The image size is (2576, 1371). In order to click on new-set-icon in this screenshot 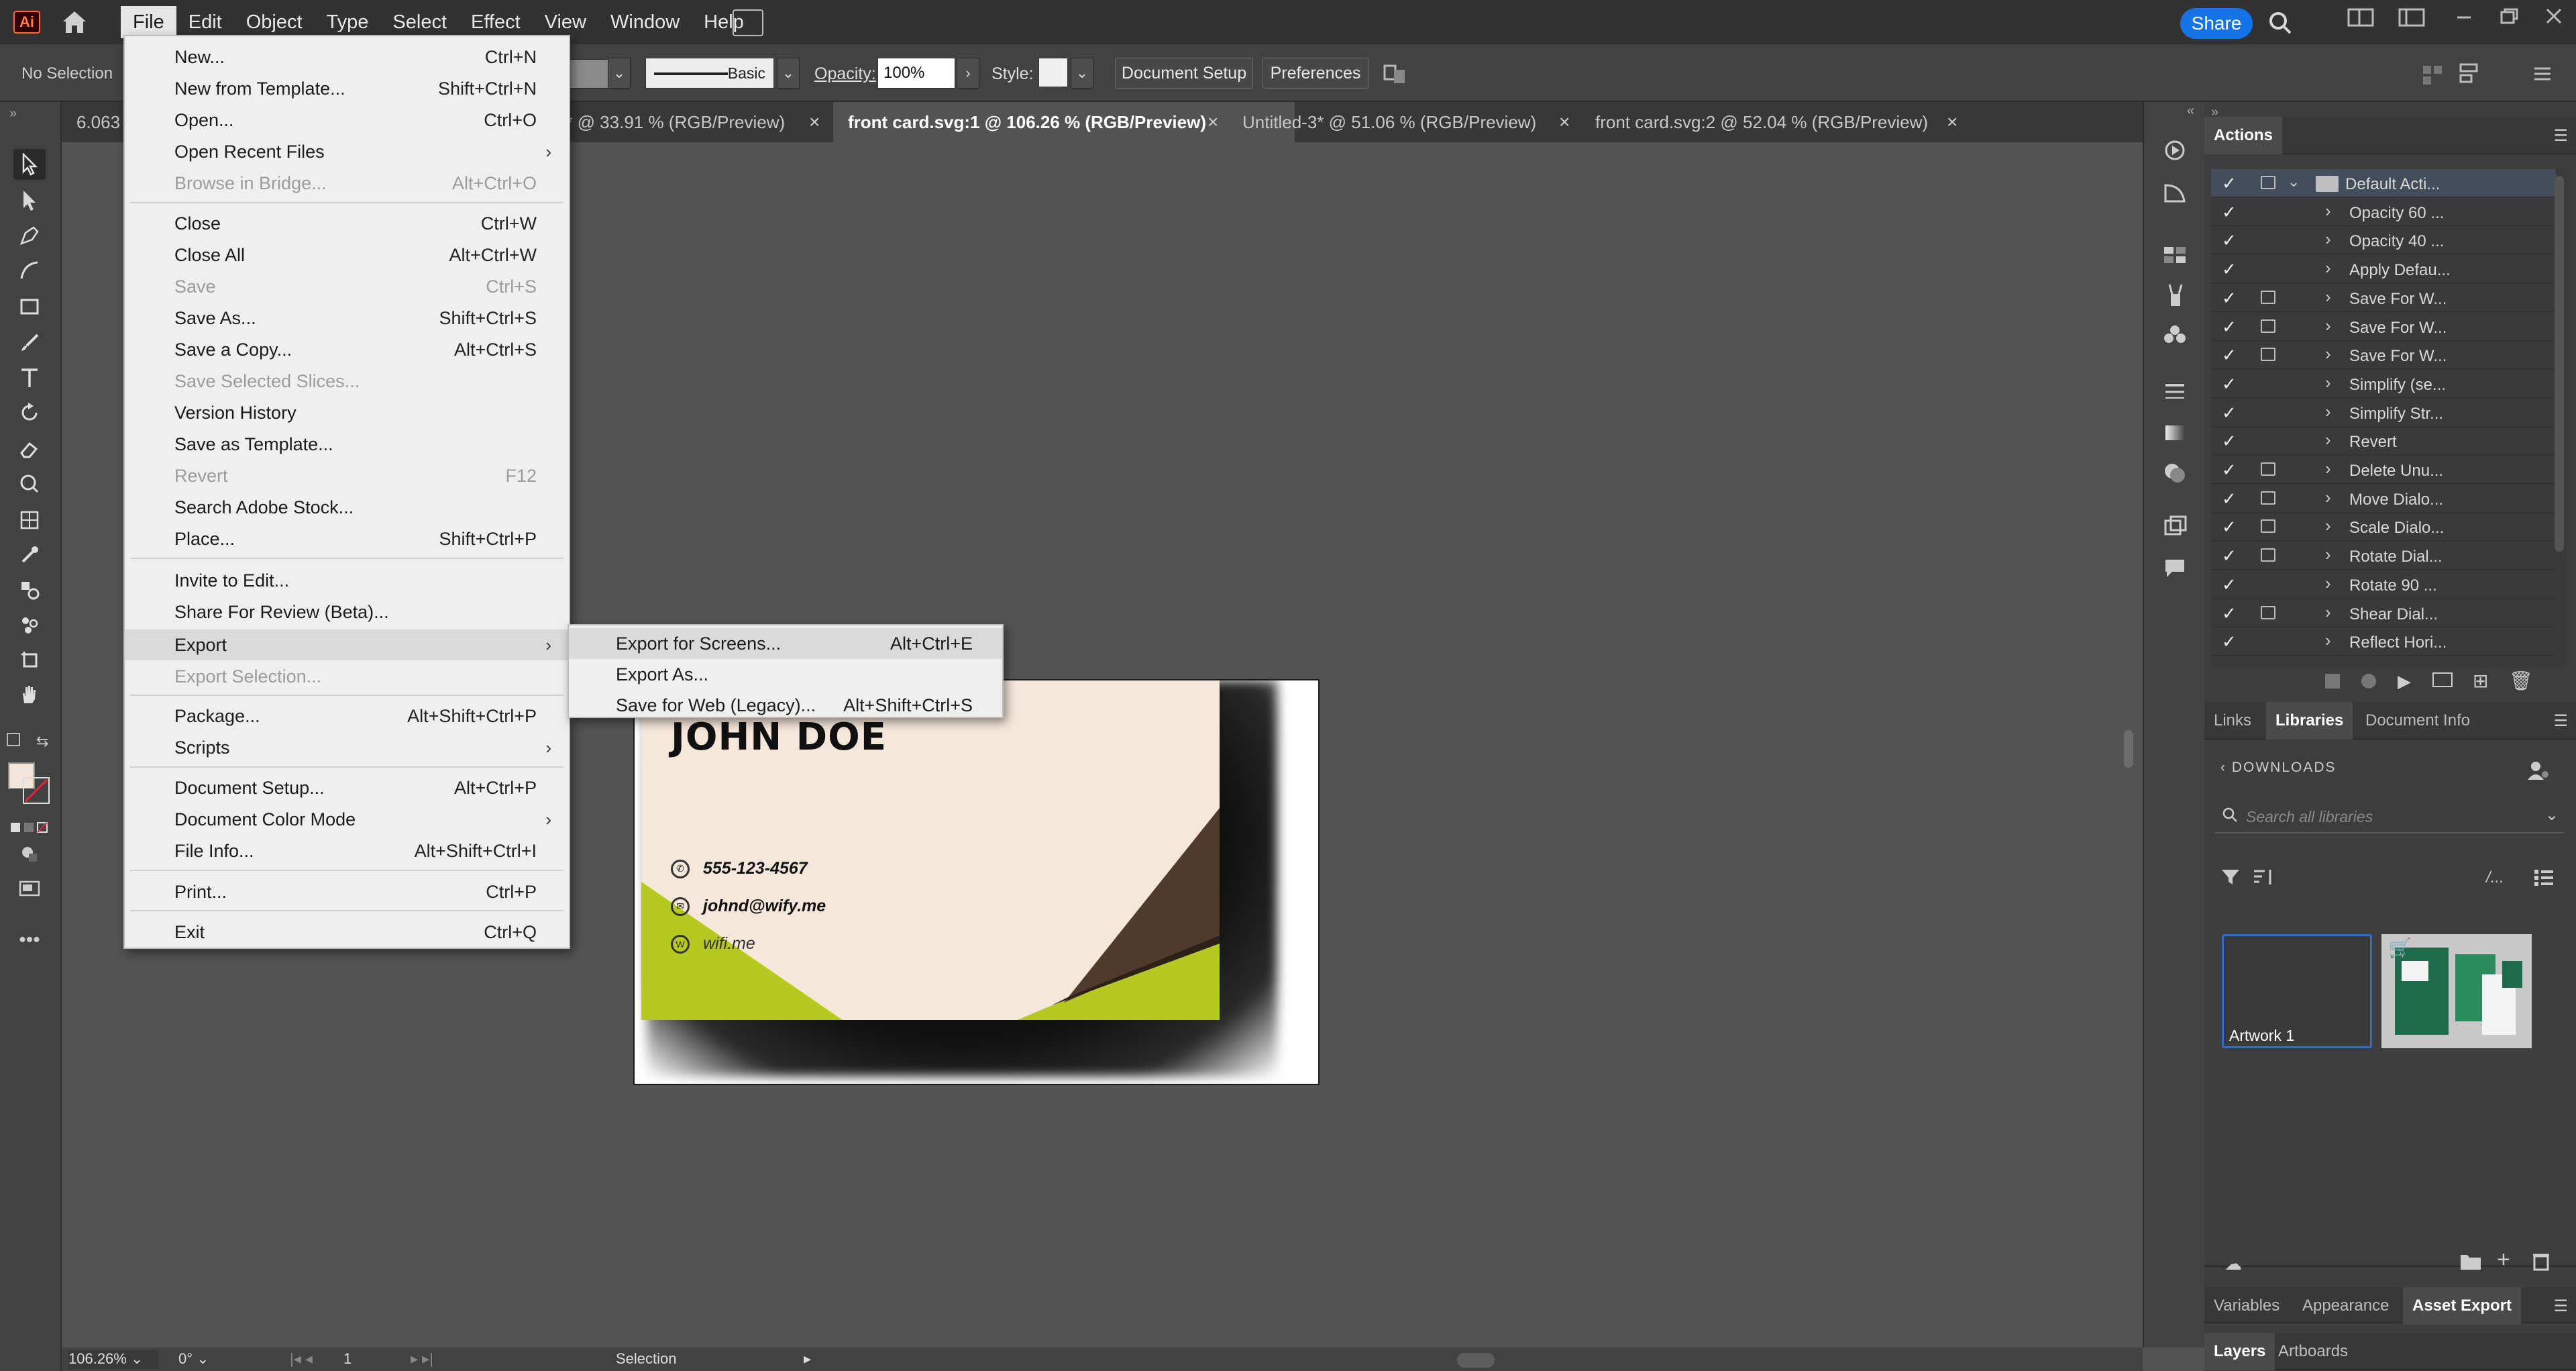, I will do `click(2442, 679)`.